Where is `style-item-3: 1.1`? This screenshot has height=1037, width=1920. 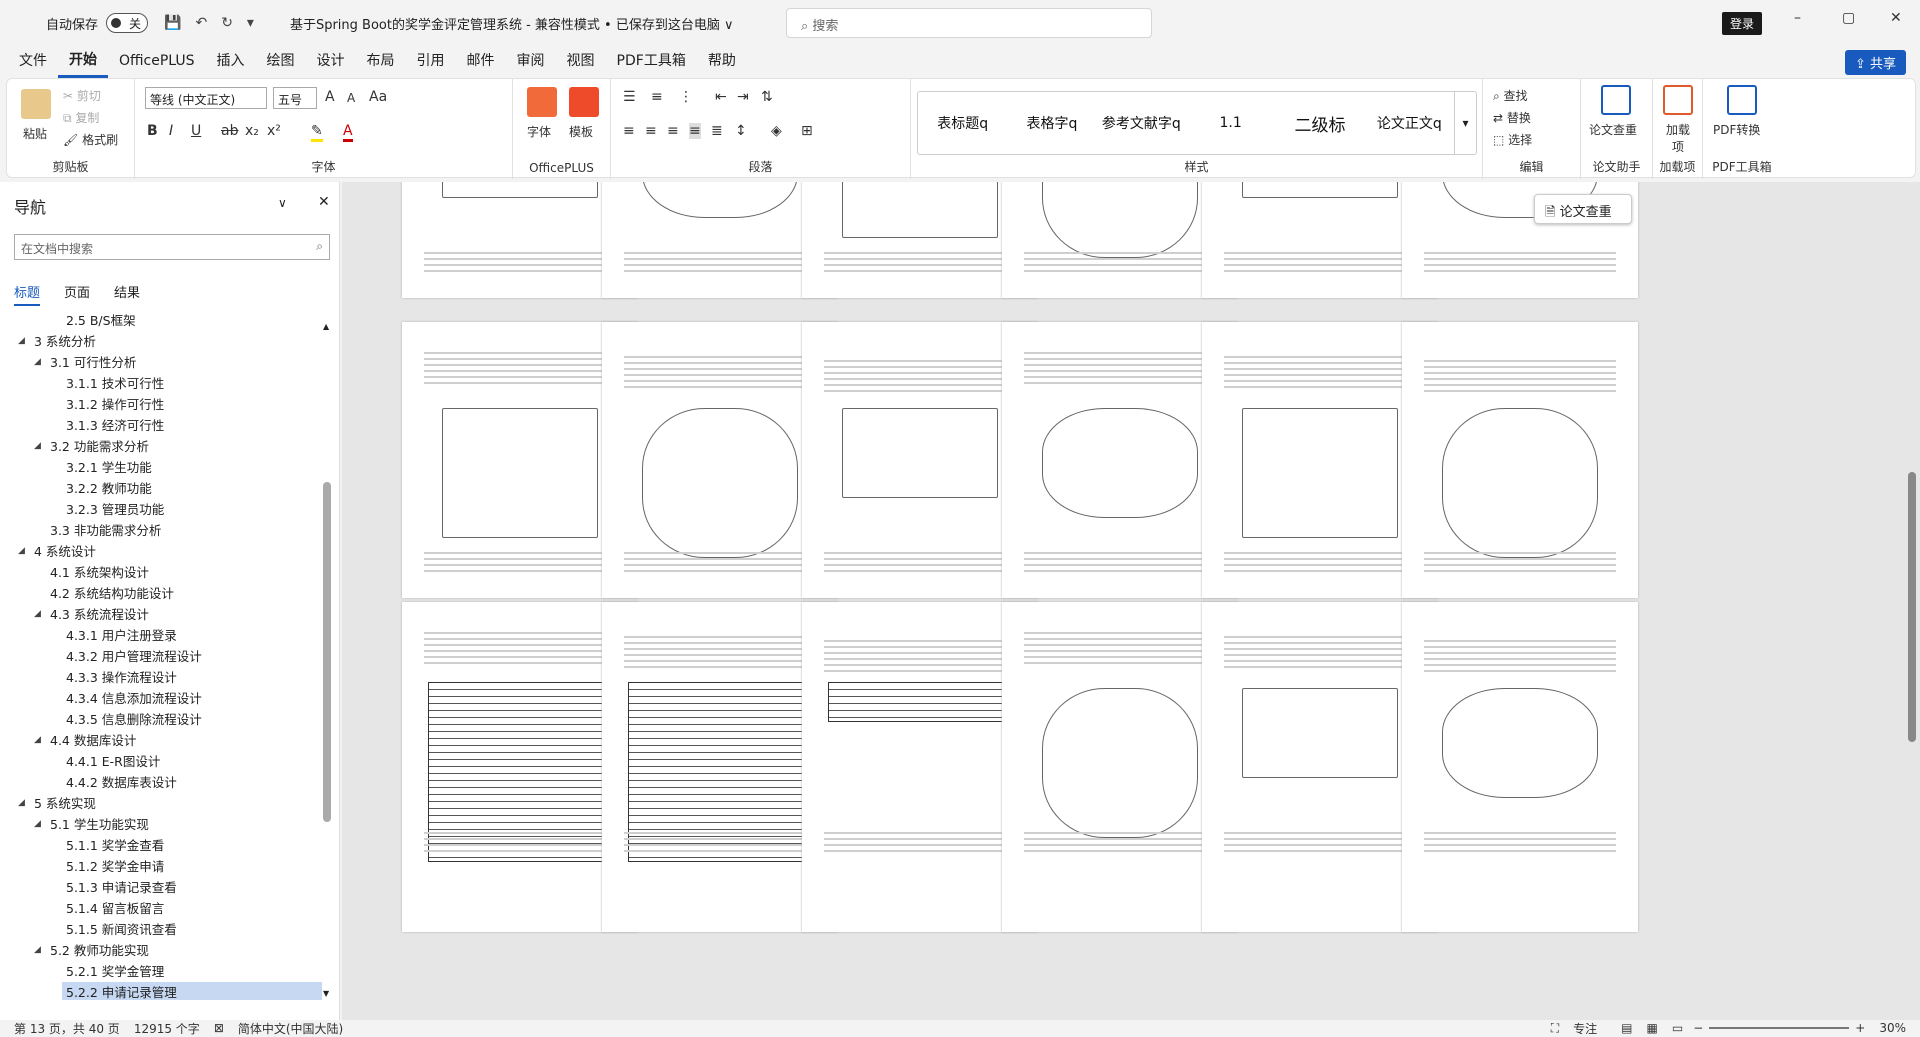 style-item-3: 1.1 is located at coordinates (1230, 123).